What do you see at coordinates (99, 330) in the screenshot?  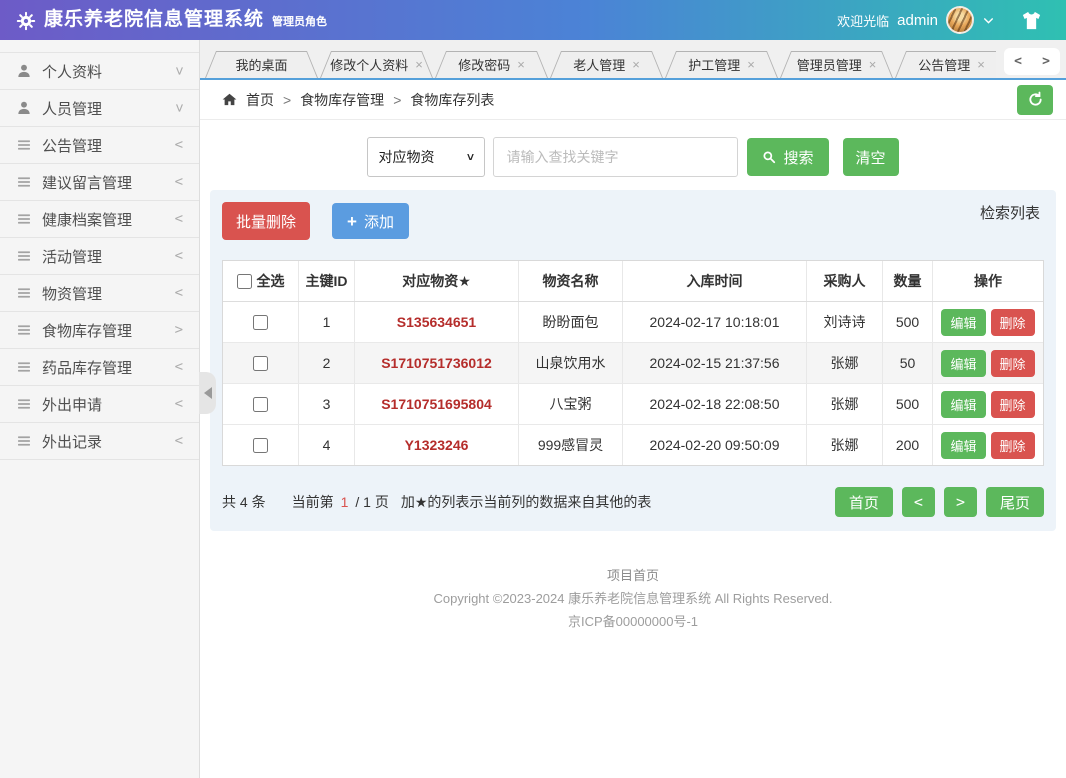 I see `sidebar-item: 食物库存管理 >` at bounding box center [99, 330].